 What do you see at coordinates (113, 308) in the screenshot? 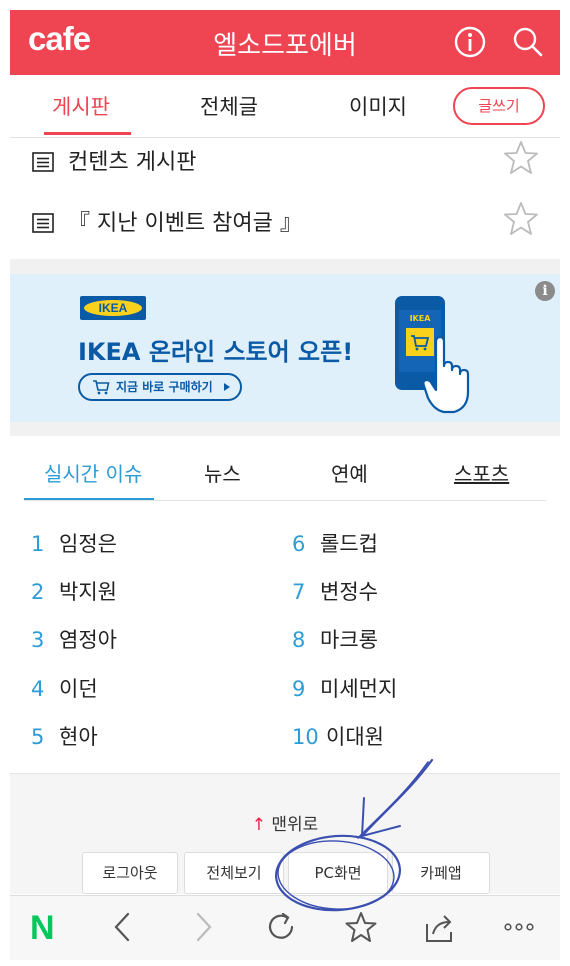
I see `ikea-logo: IKEA` at bounding box center [113, 308].